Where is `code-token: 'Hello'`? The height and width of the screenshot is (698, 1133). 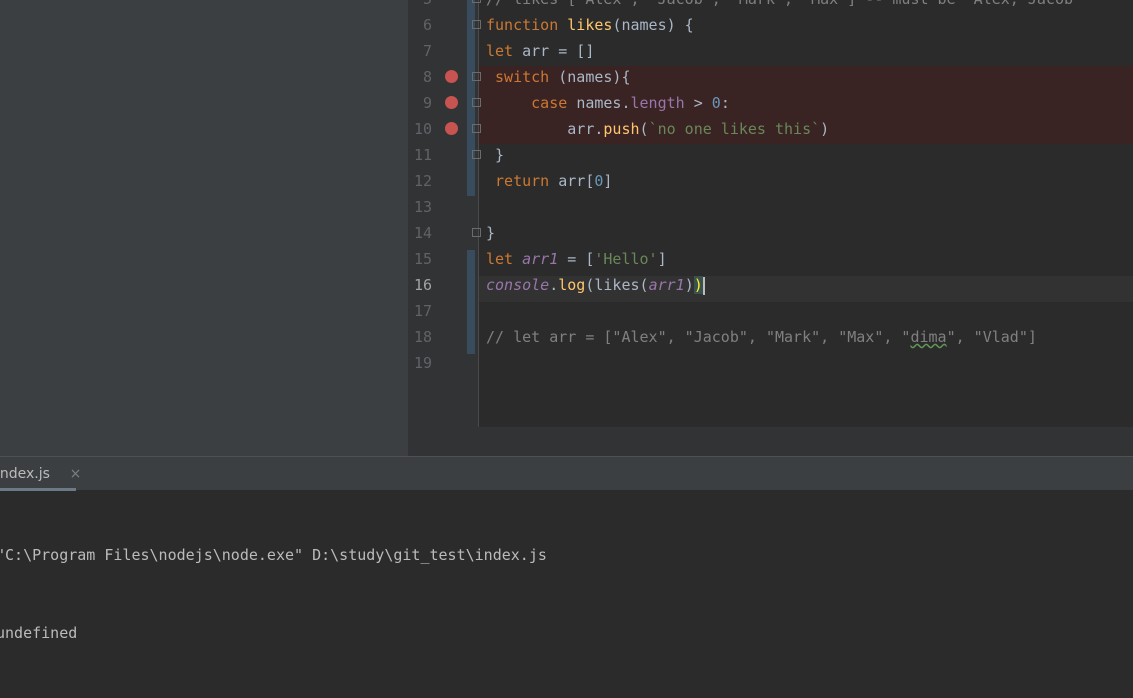 code-token: 'Hello' is located at coordinates (626, 259).